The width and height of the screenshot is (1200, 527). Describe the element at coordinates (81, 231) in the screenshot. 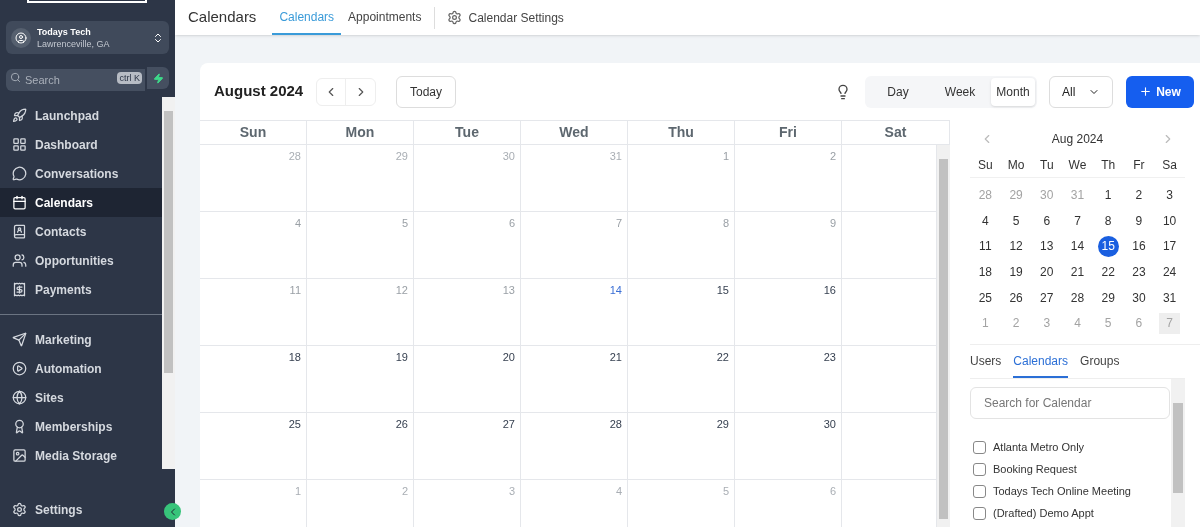

I see `nav-item: Contacts` at that location.